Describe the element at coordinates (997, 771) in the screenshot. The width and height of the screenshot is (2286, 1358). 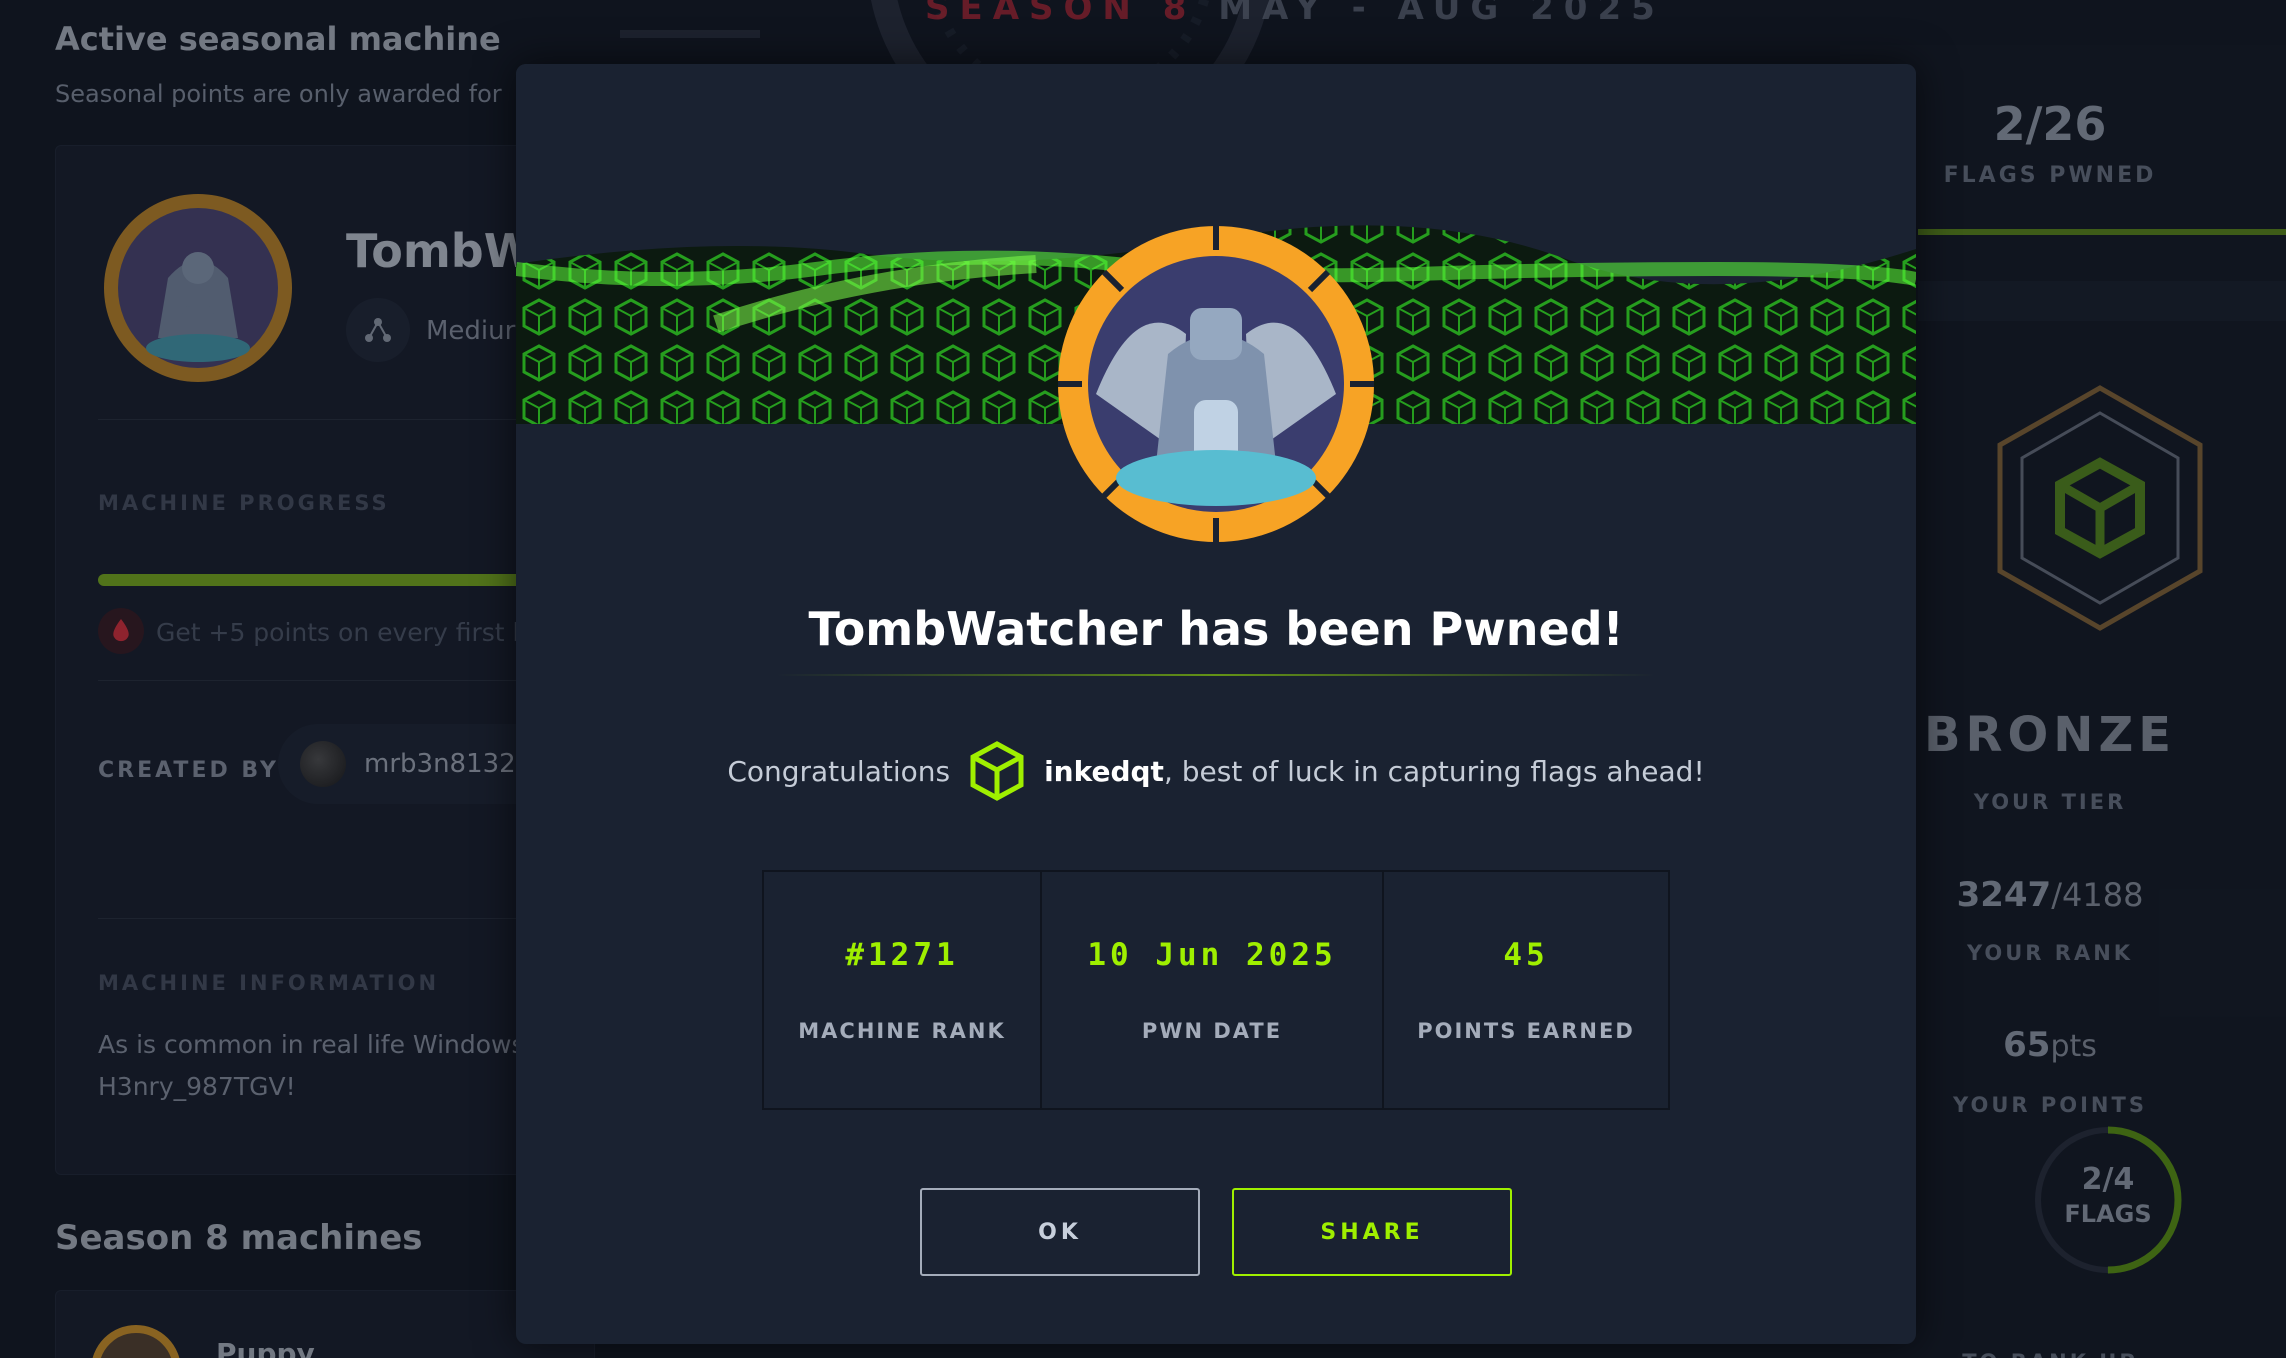
I see `cube-icon` at that location.